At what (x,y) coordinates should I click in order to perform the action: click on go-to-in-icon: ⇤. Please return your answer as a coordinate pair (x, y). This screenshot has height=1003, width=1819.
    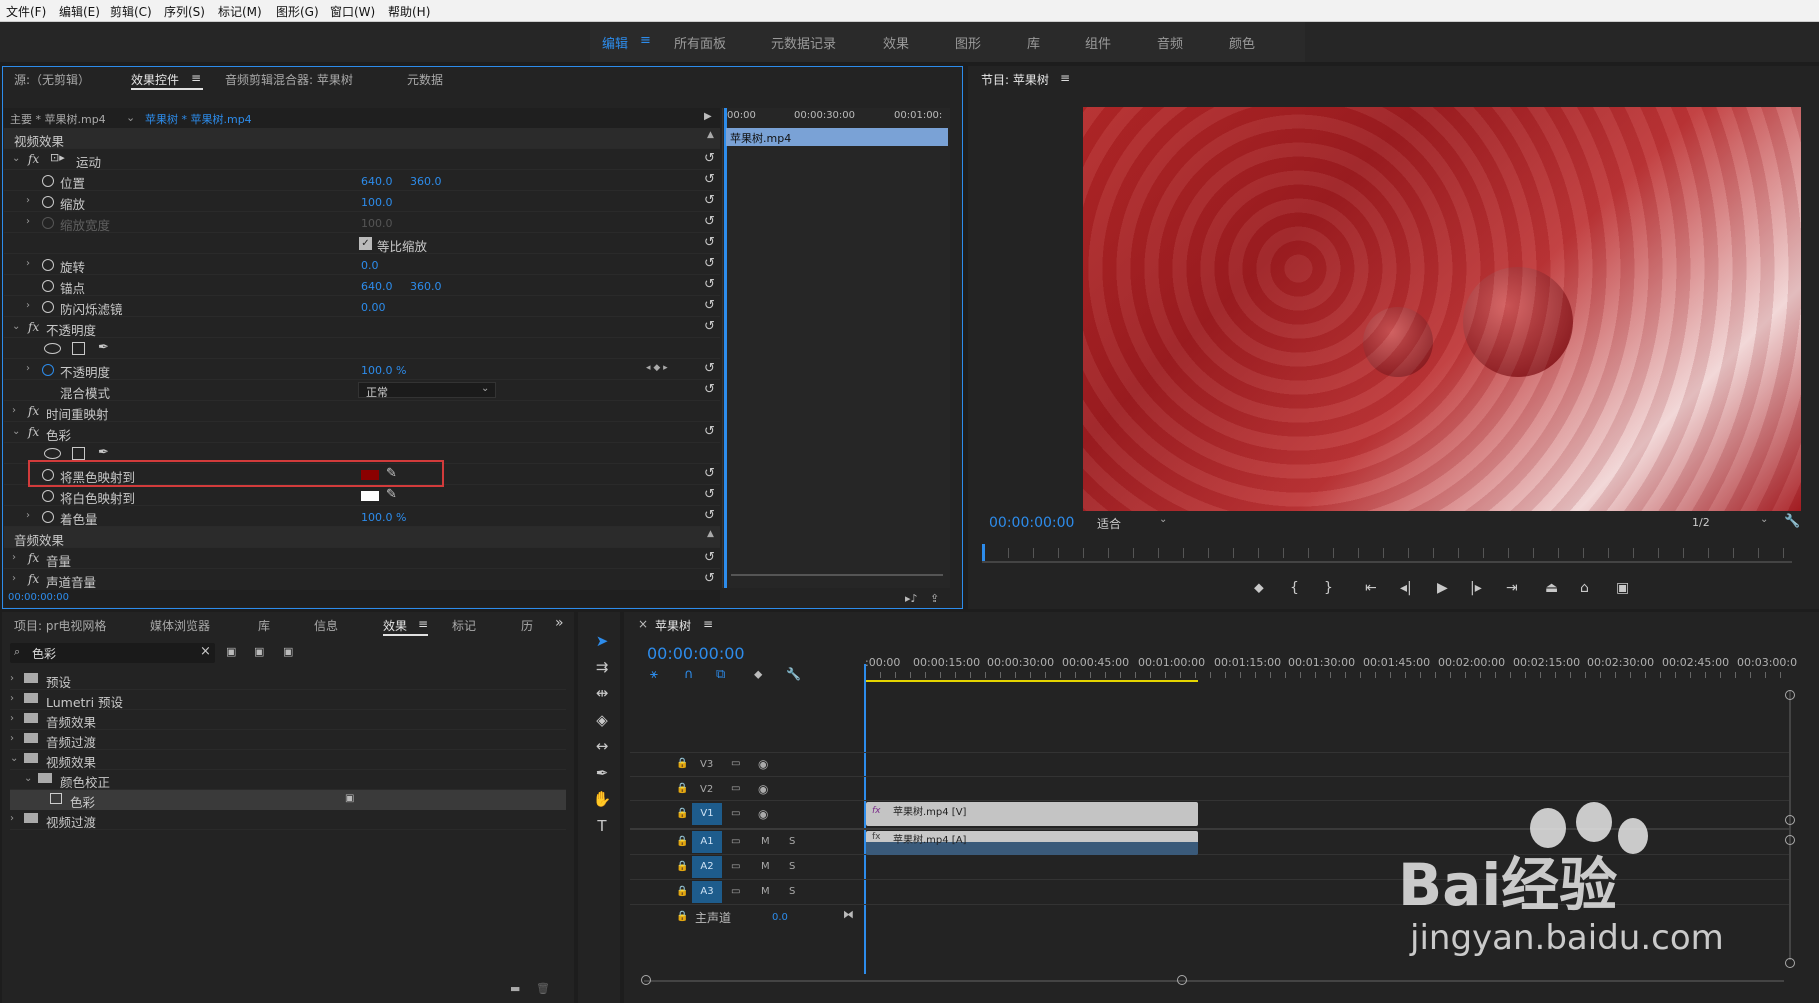
    Looking at the image, I should click on (1371, 588).